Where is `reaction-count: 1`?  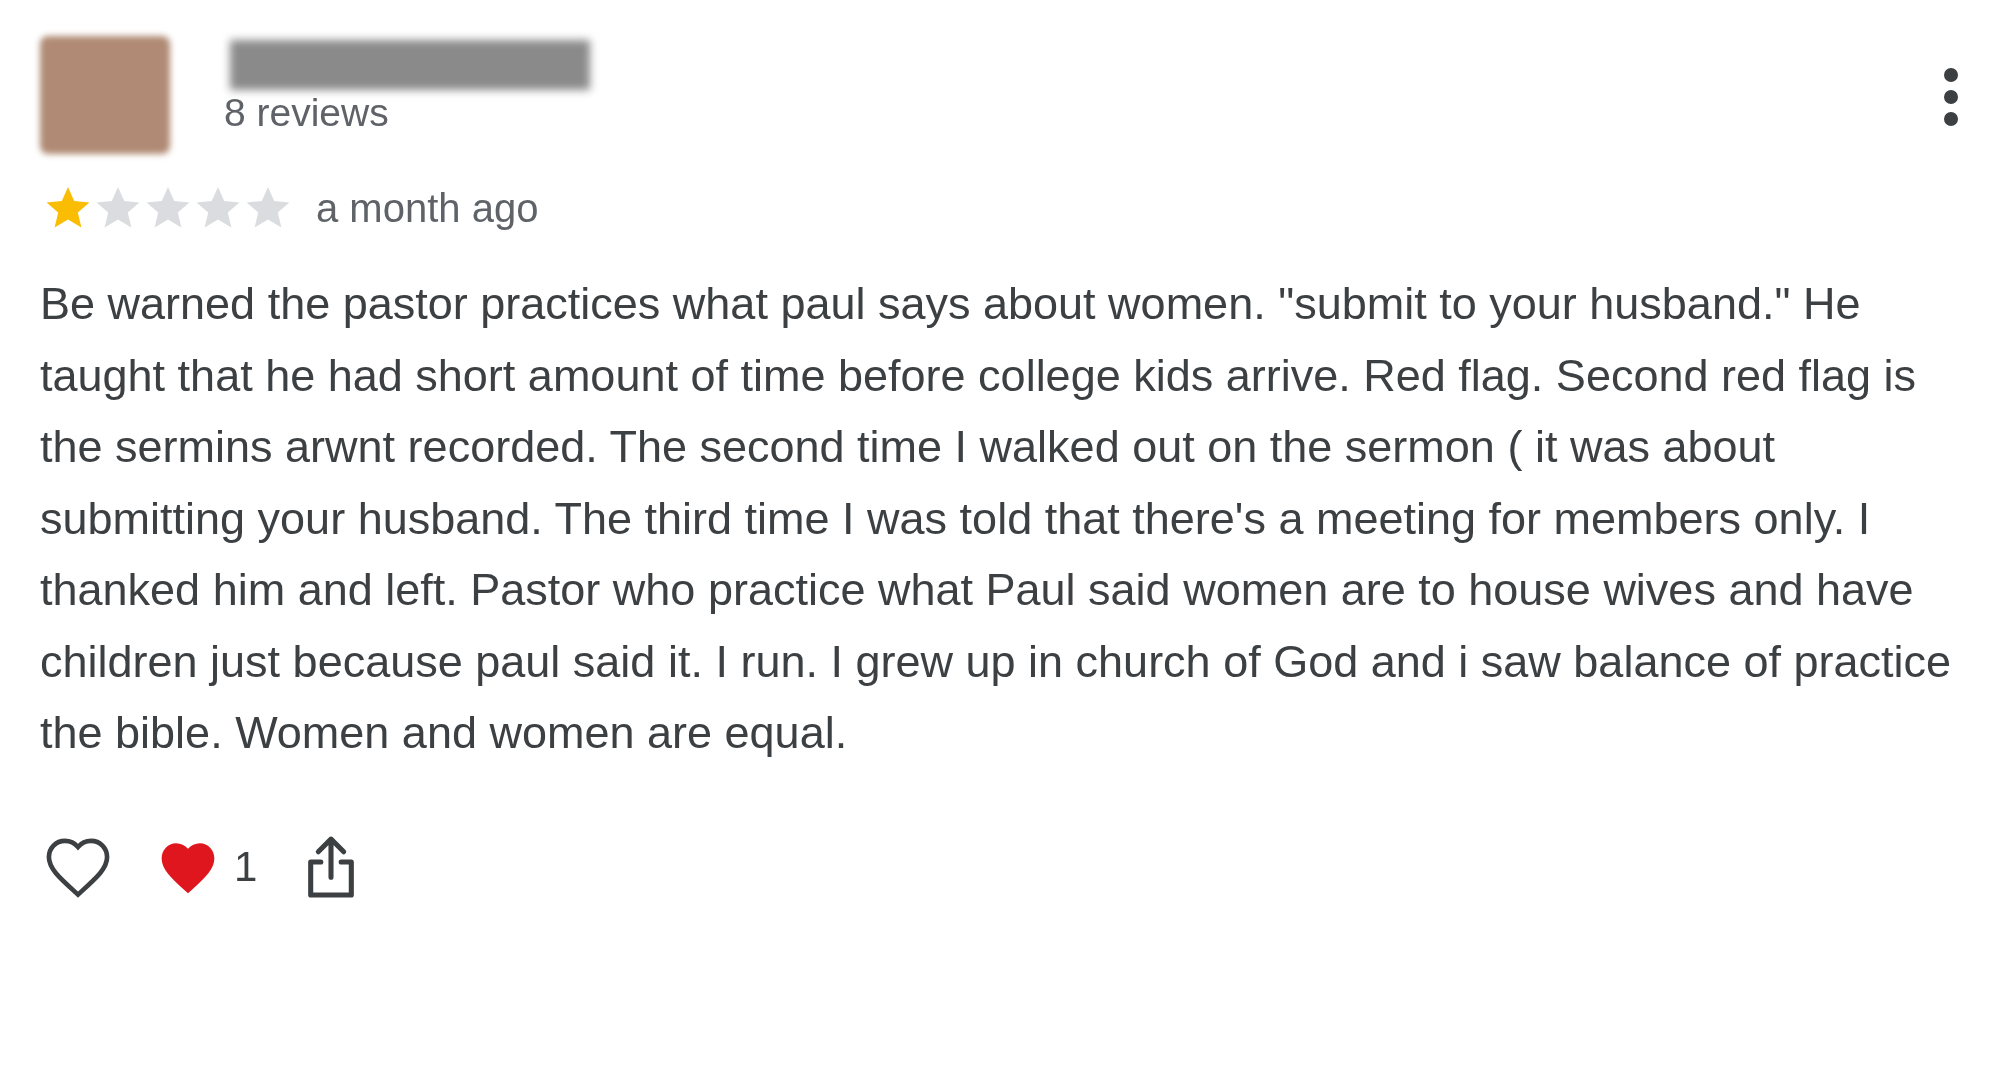
reaction-count: 1 is located at coordinates (246, 867).